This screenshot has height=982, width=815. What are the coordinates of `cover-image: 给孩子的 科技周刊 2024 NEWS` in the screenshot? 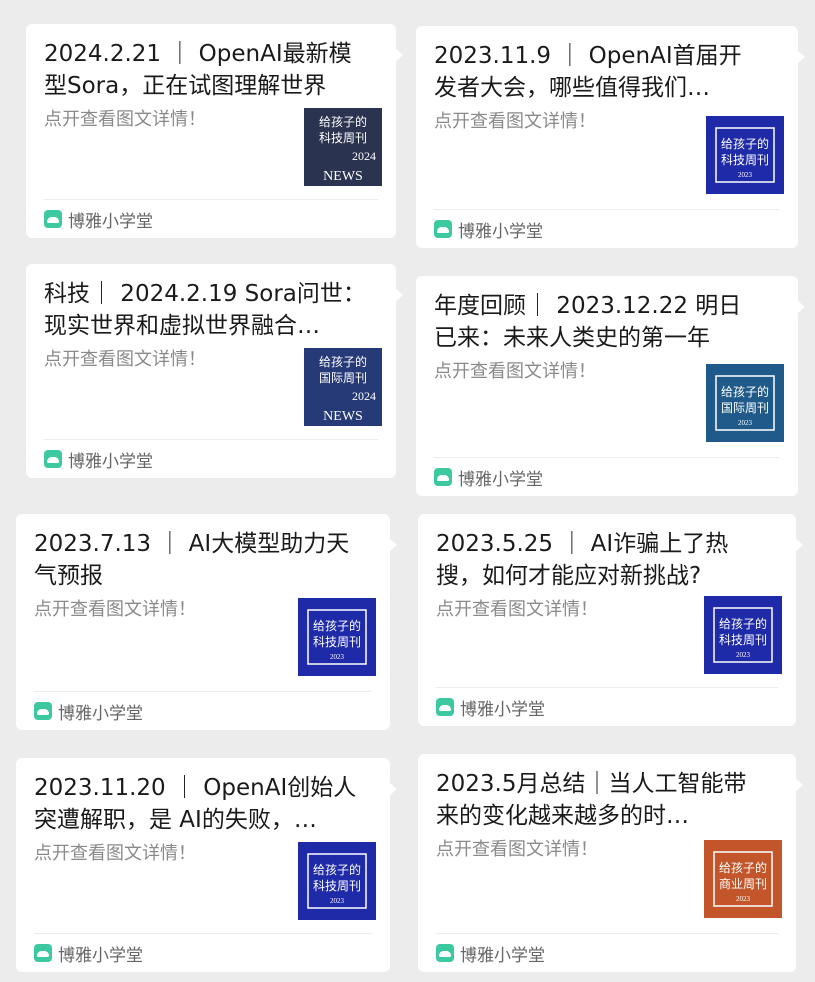 It's located at (343, 147).